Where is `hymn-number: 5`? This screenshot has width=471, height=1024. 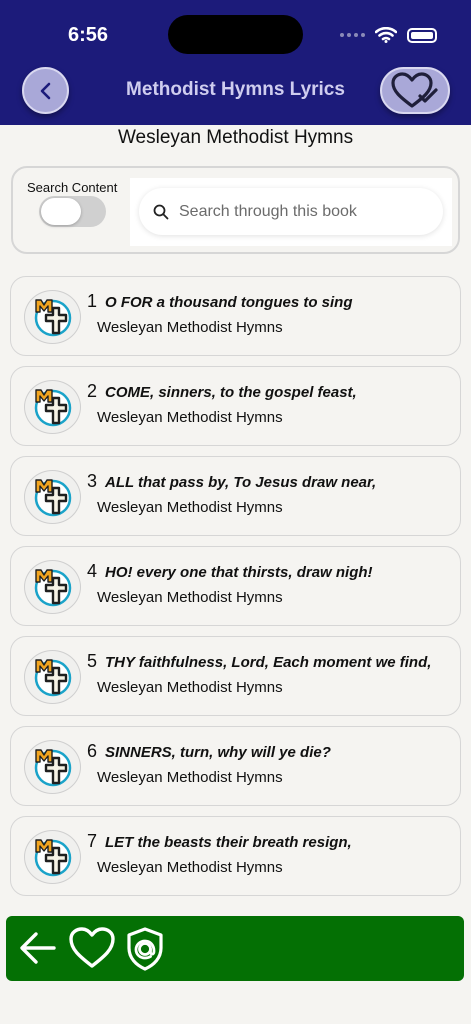
hymn-number: 5 is located at coordinates (92, 661).